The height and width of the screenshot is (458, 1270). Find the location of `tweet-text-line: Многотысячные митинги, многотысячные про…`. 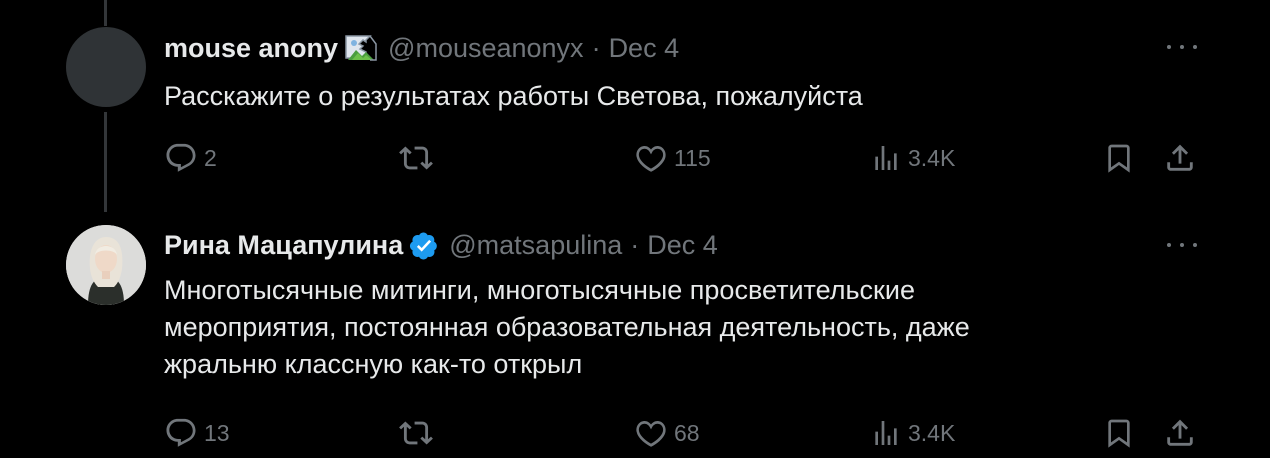

tweet-text-line: Многотысячные митинги, многотысячные про… is located at coordinates (539, 290).